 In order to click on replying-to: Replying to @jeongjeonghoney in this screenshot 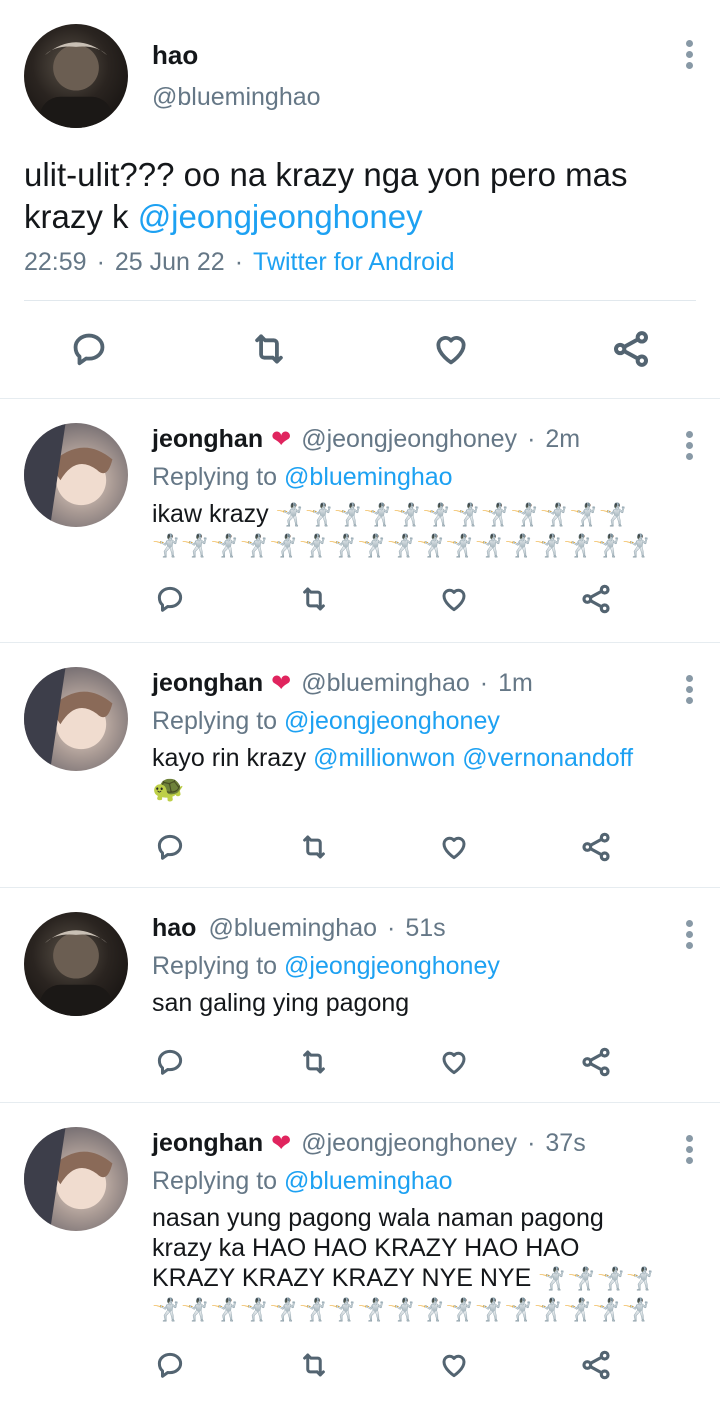, I will do `click(326, 966)`.